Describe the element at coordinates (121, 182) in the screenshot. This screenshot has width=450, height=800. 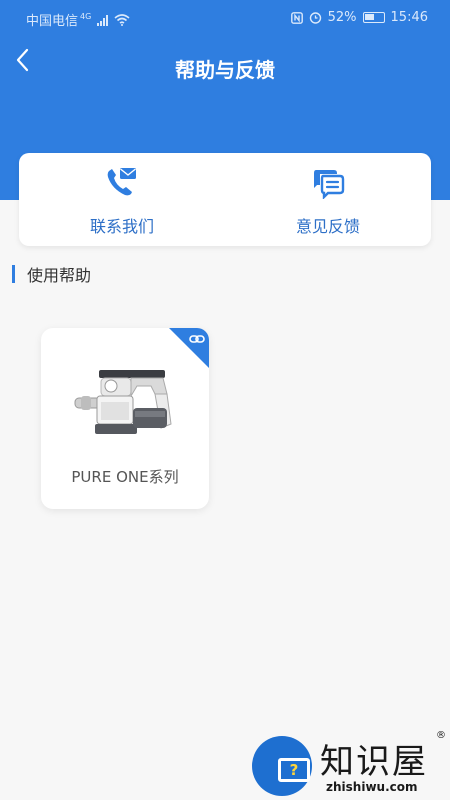
I see `phone-mail-icon` at that location.